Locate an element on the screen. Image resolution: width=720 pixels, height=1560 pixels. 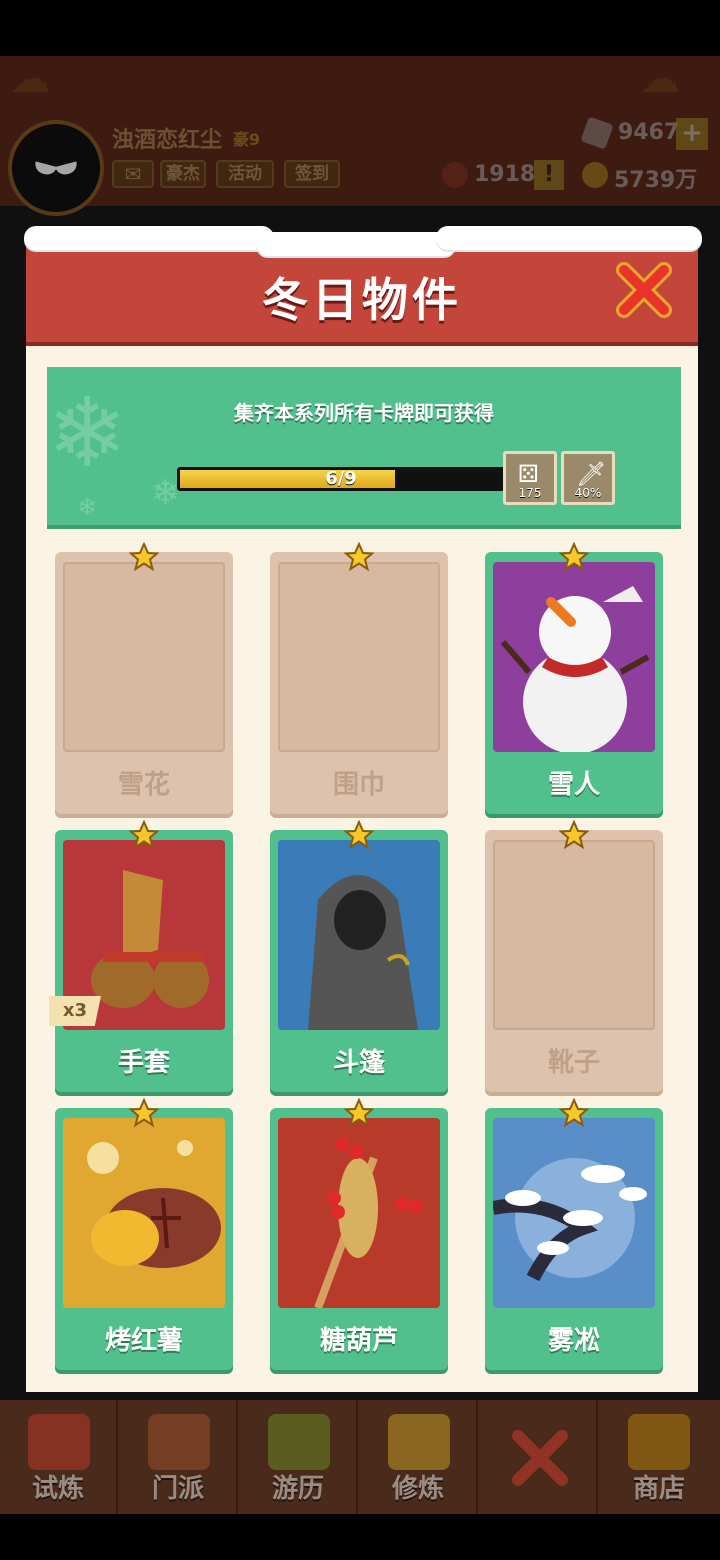
snowman-art is located at coordinates (574, 657).